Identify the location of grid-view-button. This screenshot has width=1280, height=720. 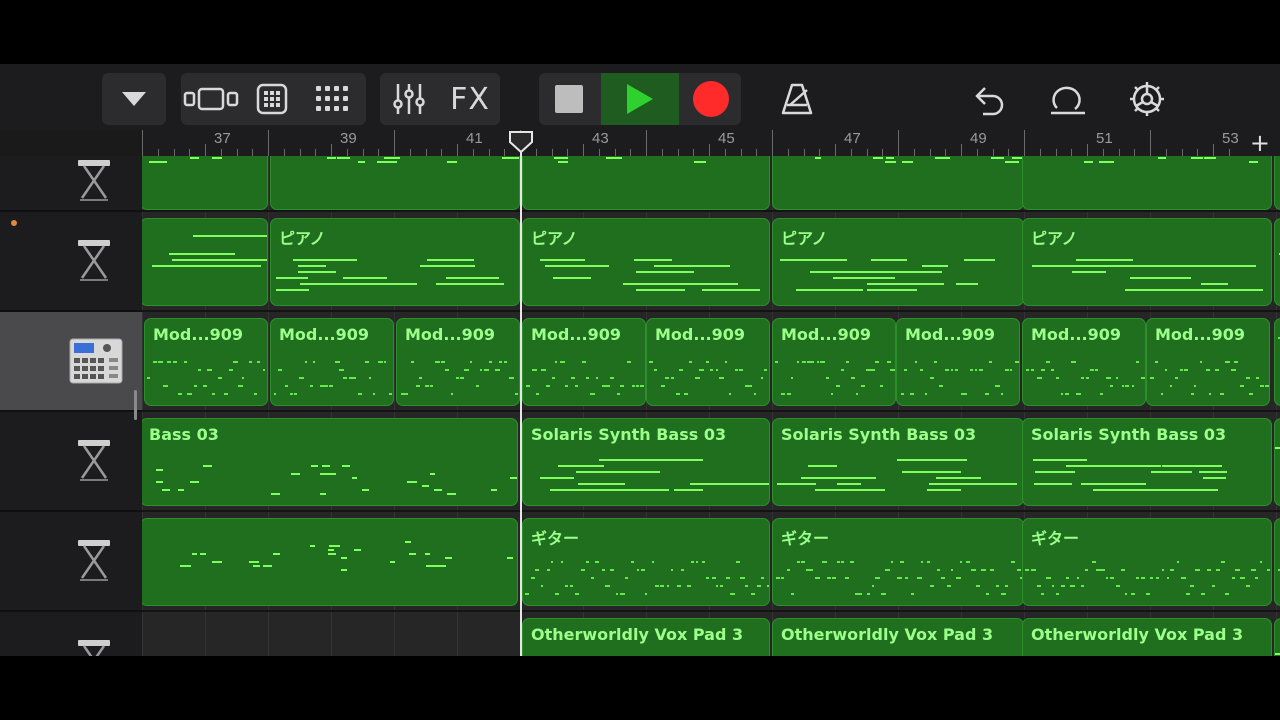
(272, 99).